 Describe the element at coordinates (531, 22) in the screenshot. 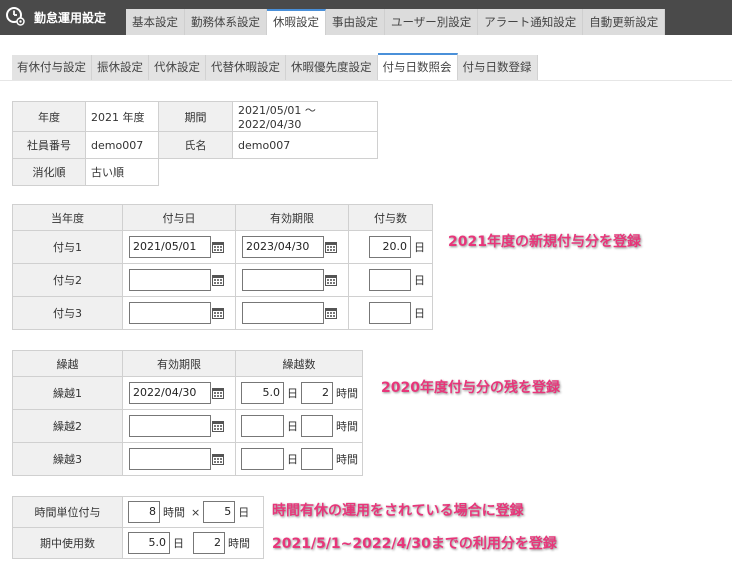

I see `tab-alert-settings: アラート通知設定` at that location.